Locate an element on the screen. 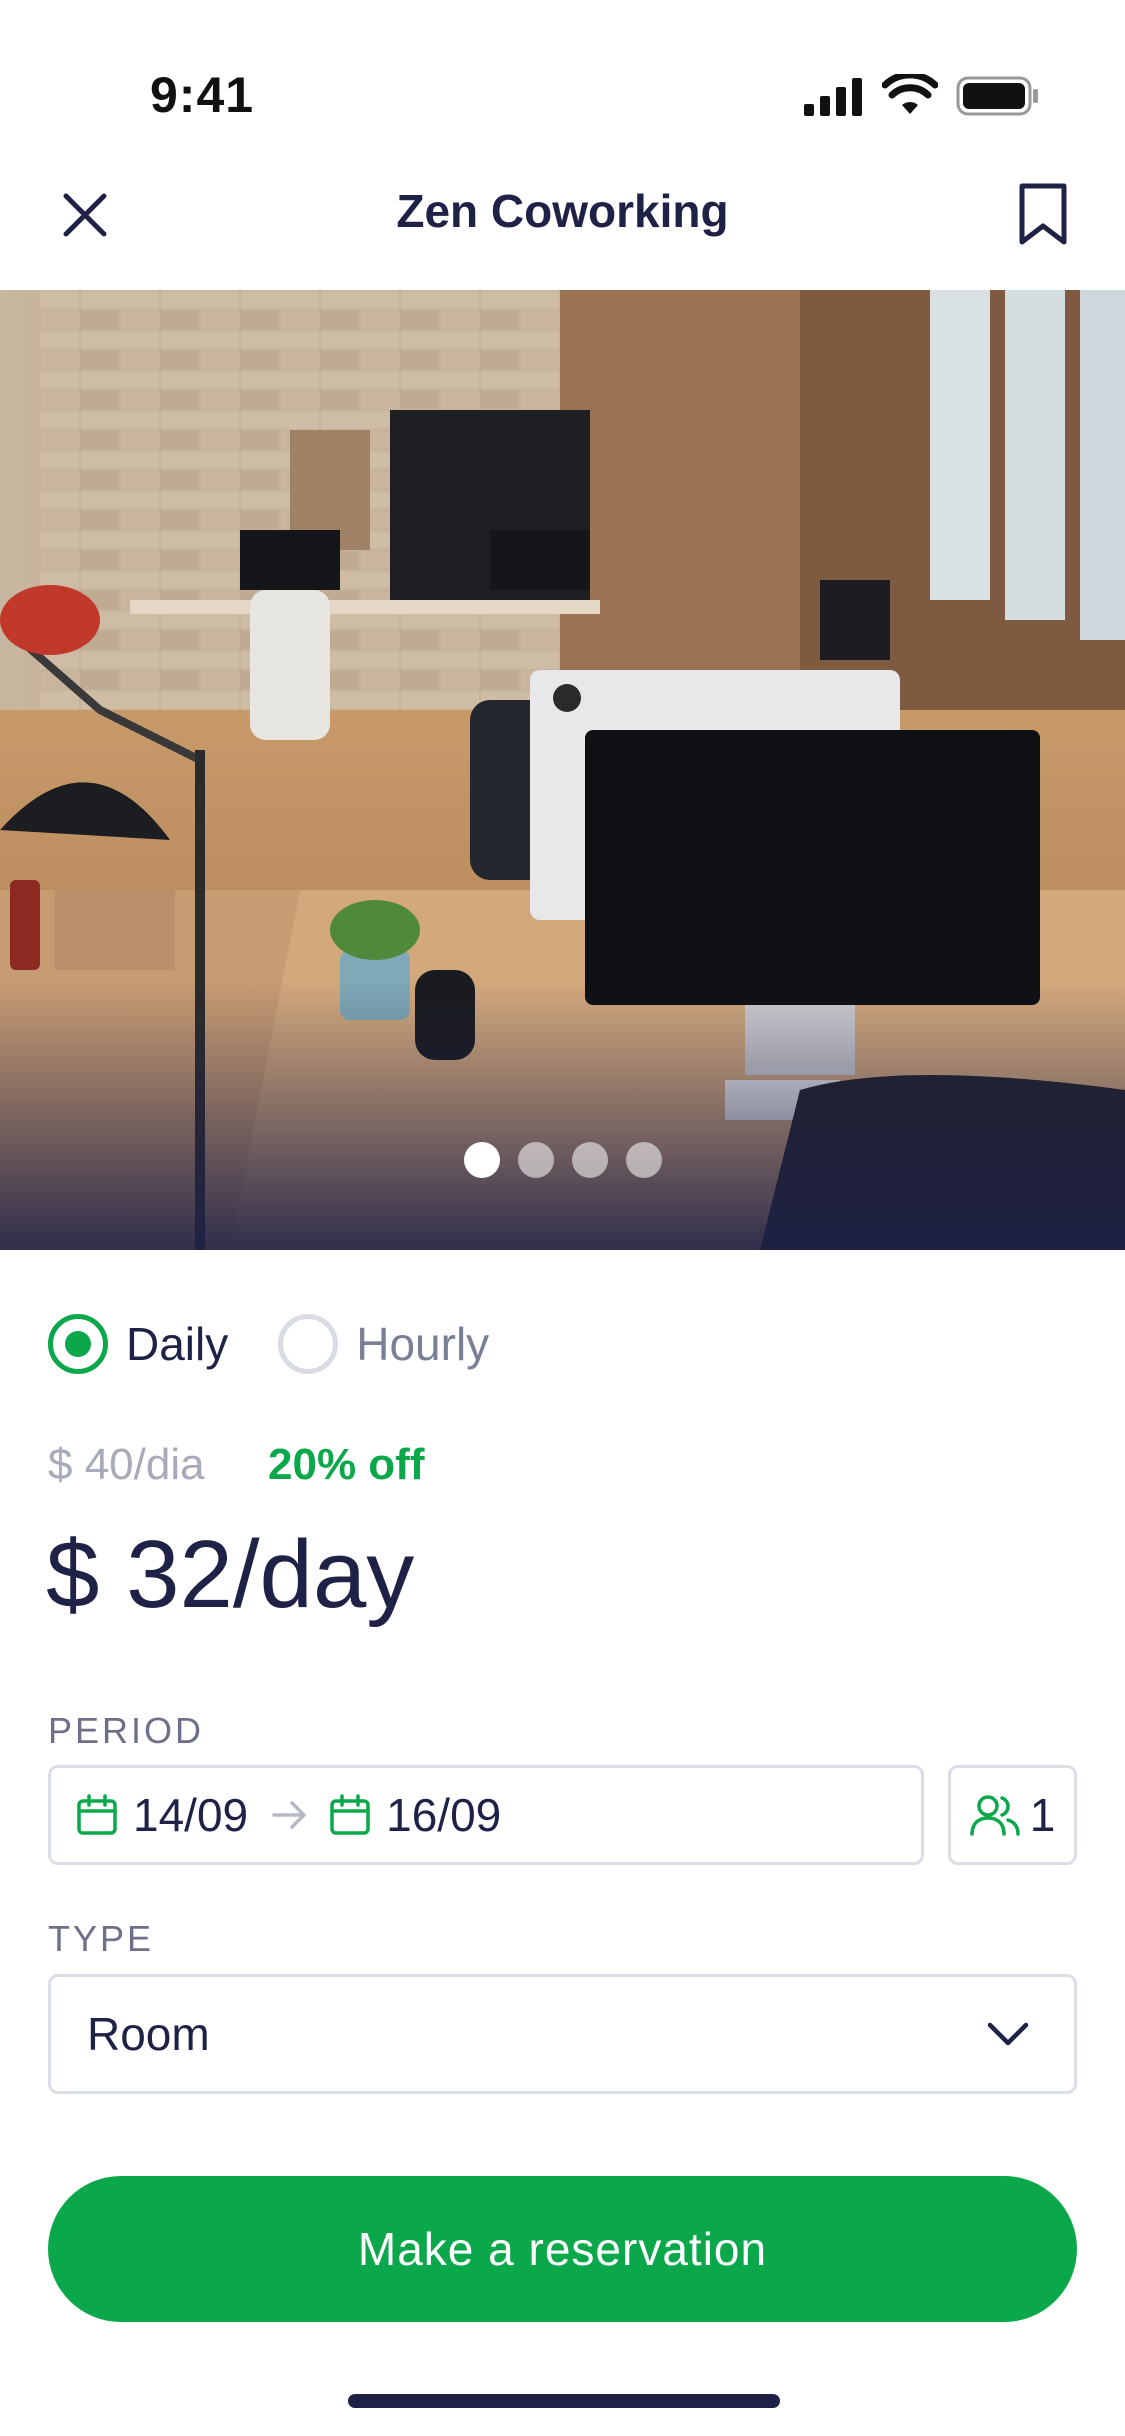 This screenshot has height=2436, width=1125. page-title: Zen Coworking is located at coordinates (562, 211).